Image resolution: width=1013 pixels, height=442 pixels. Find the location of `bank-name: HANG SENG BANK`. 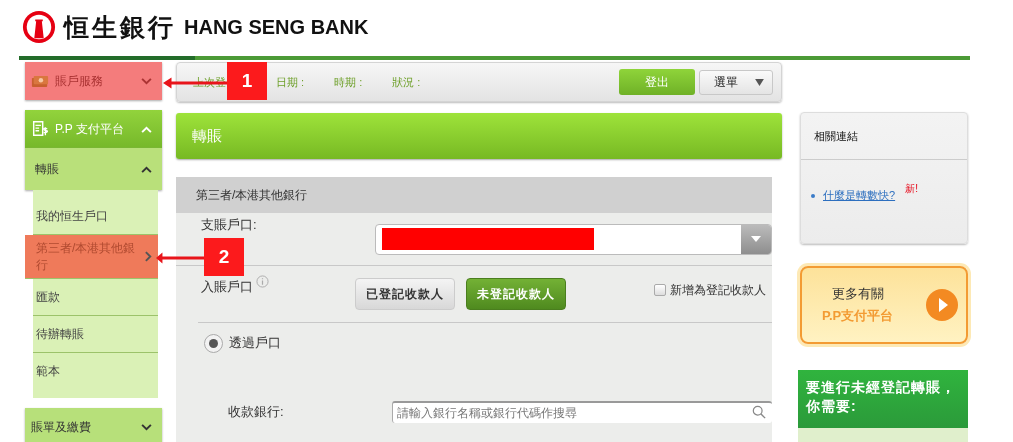

bank-name: HANG SENG BANK is located at coordinates (276, 27).